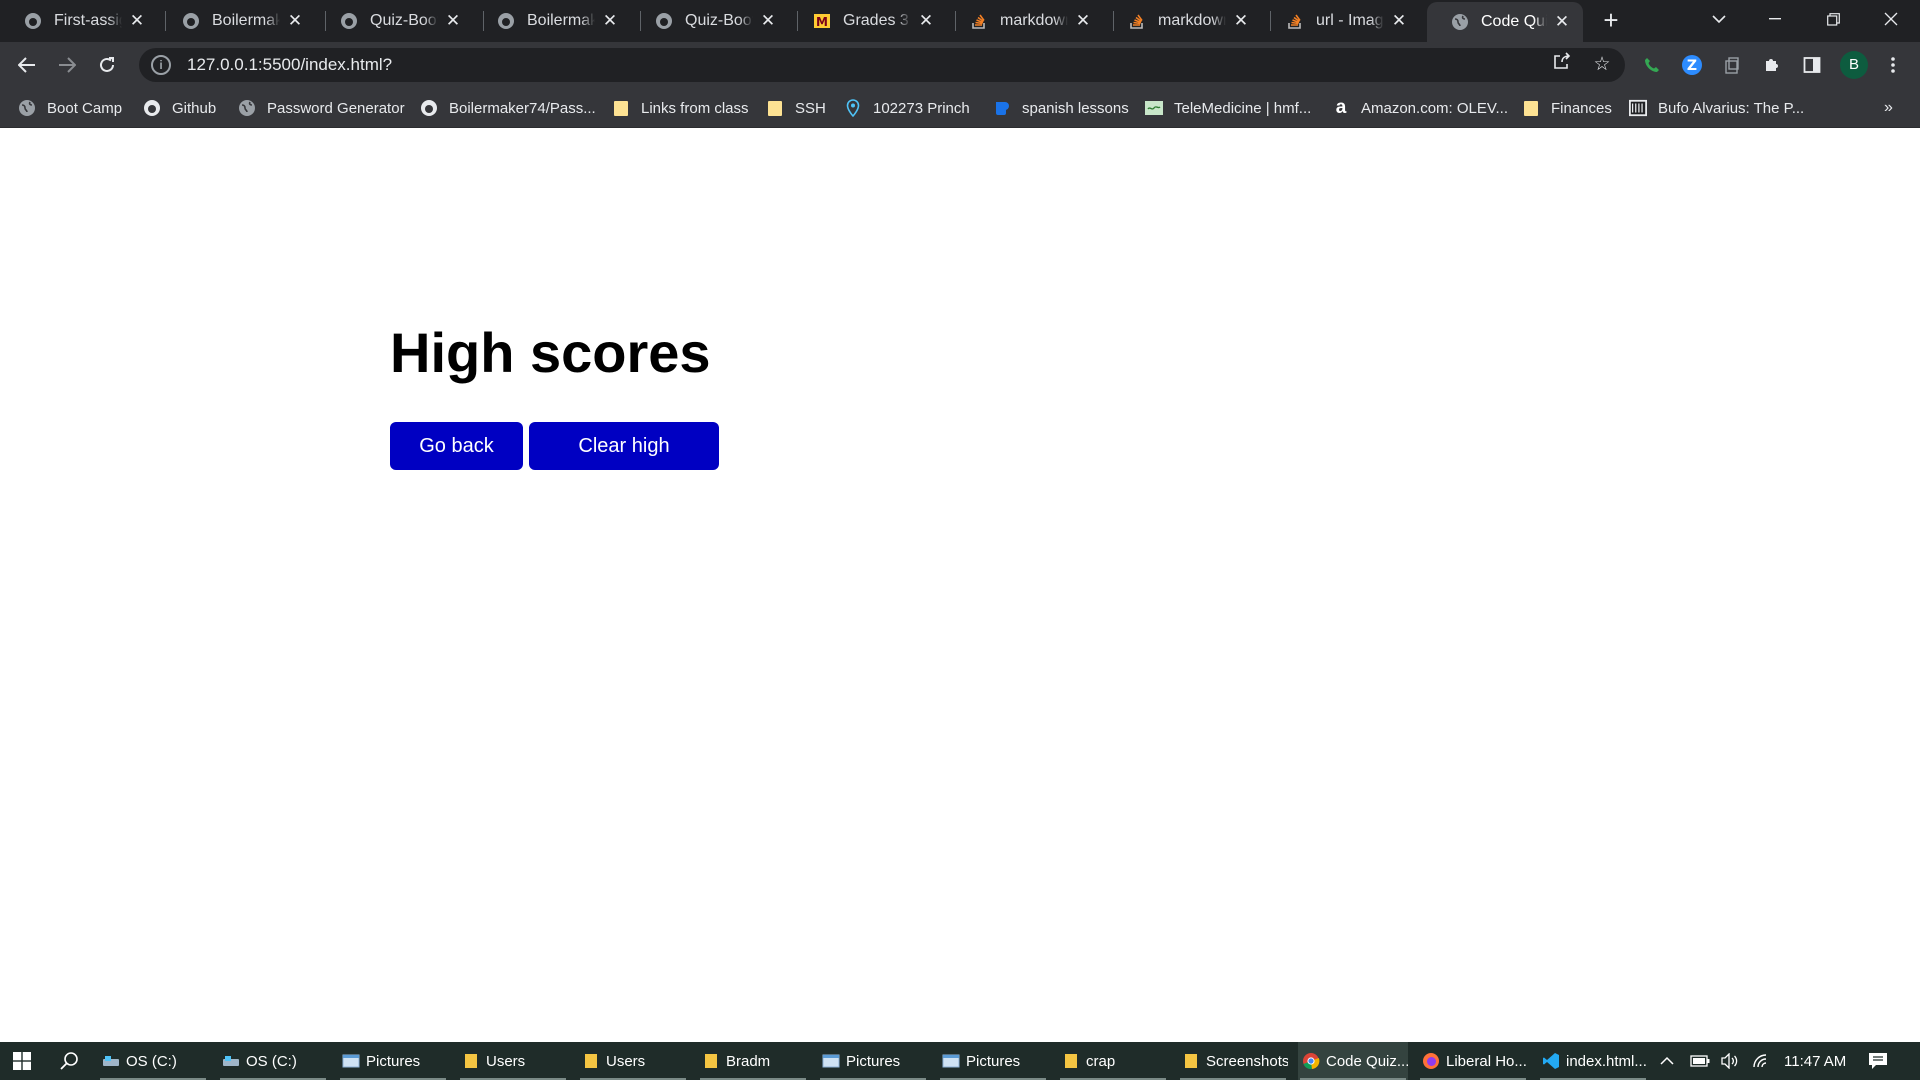 This screenshot has height=1080, width=1920. Describe the element at coordinates (796, 108) in the screenshot. I see `bookmark-ssh: SSH` at that location.